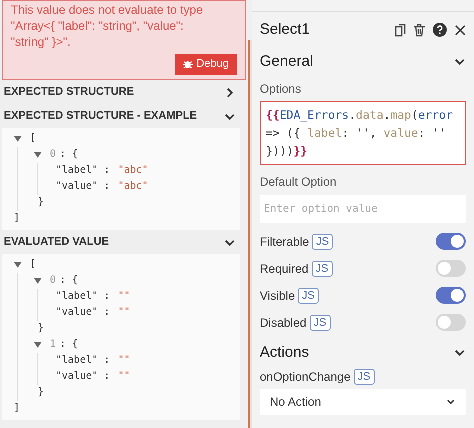  What do you see at coordinates (281, 89) in the screenshot?
I see `field-label: Options` at bounding box center [281, 89].